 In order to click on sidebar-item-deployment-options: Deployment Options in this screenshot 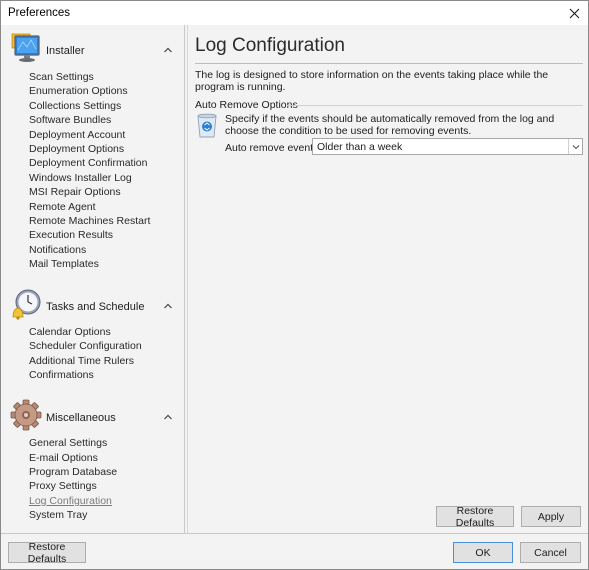, I will do `click(76, 149)`.